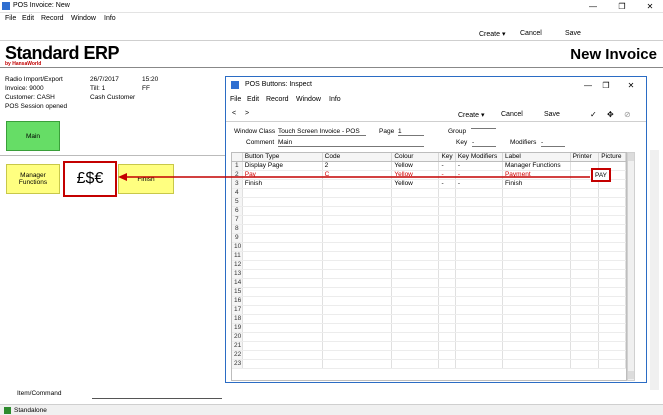  Describe the element at coordinates (354, 177) in the screenshot. I see `callout-arrow` at that location.